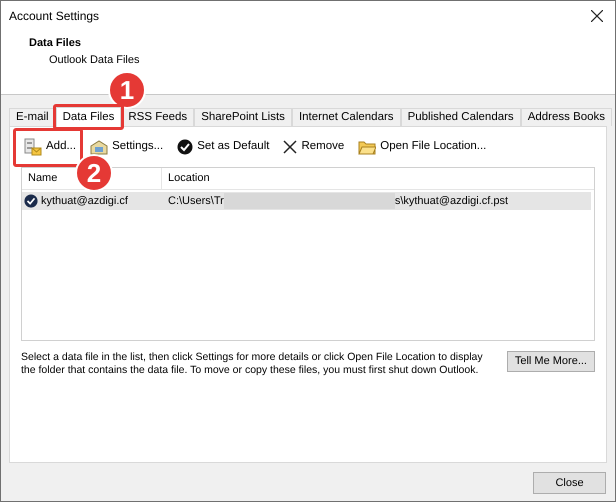  I want to click on tab: SharePoint Lists, so click(243, 117).